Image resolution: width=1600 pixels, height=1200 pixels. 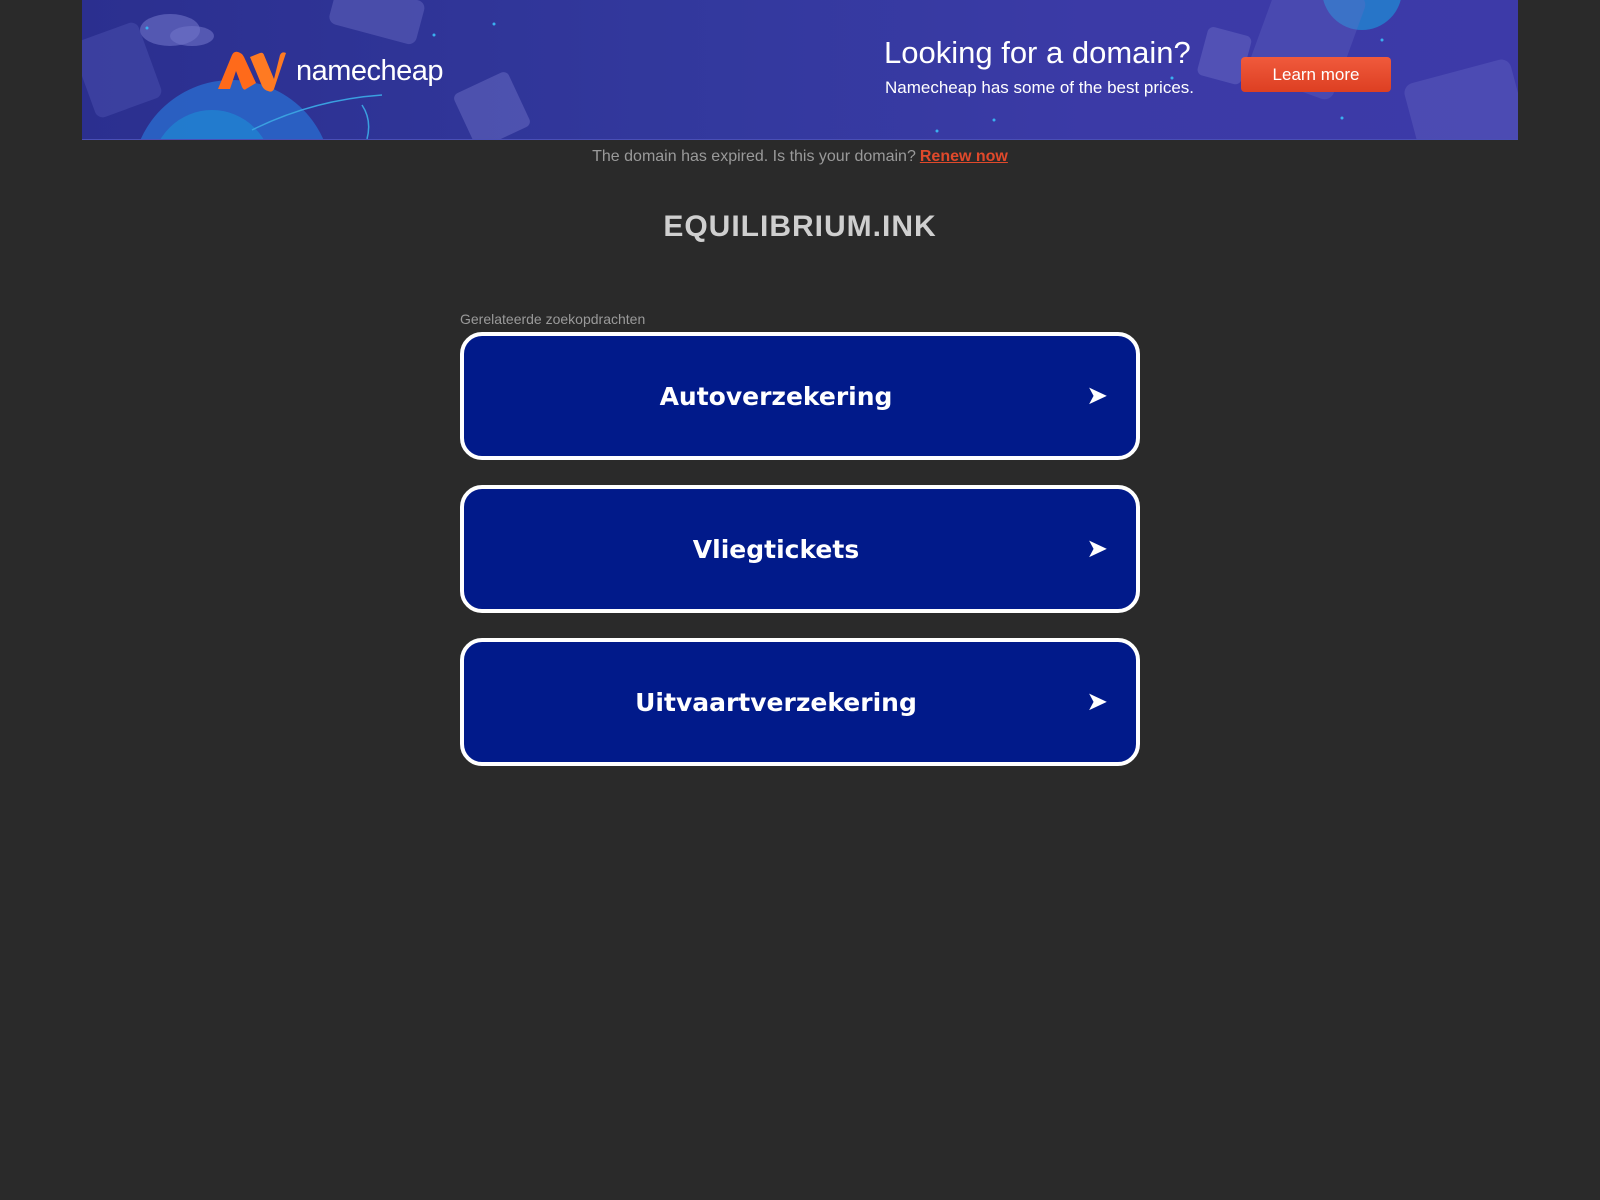 I want to click on namecheap-logo-icon, so click(x=252, y=71).